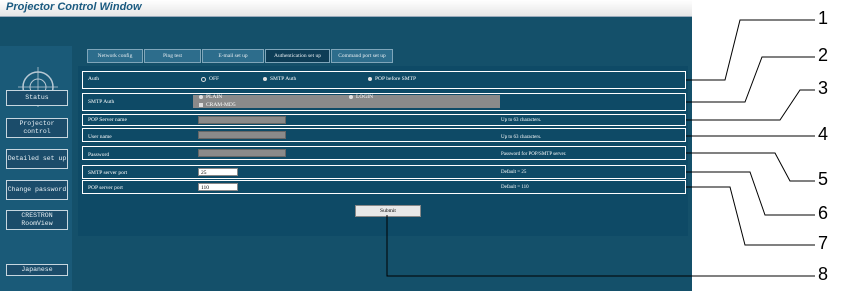  I want to click on callout-number: 3, so click(823, 88).